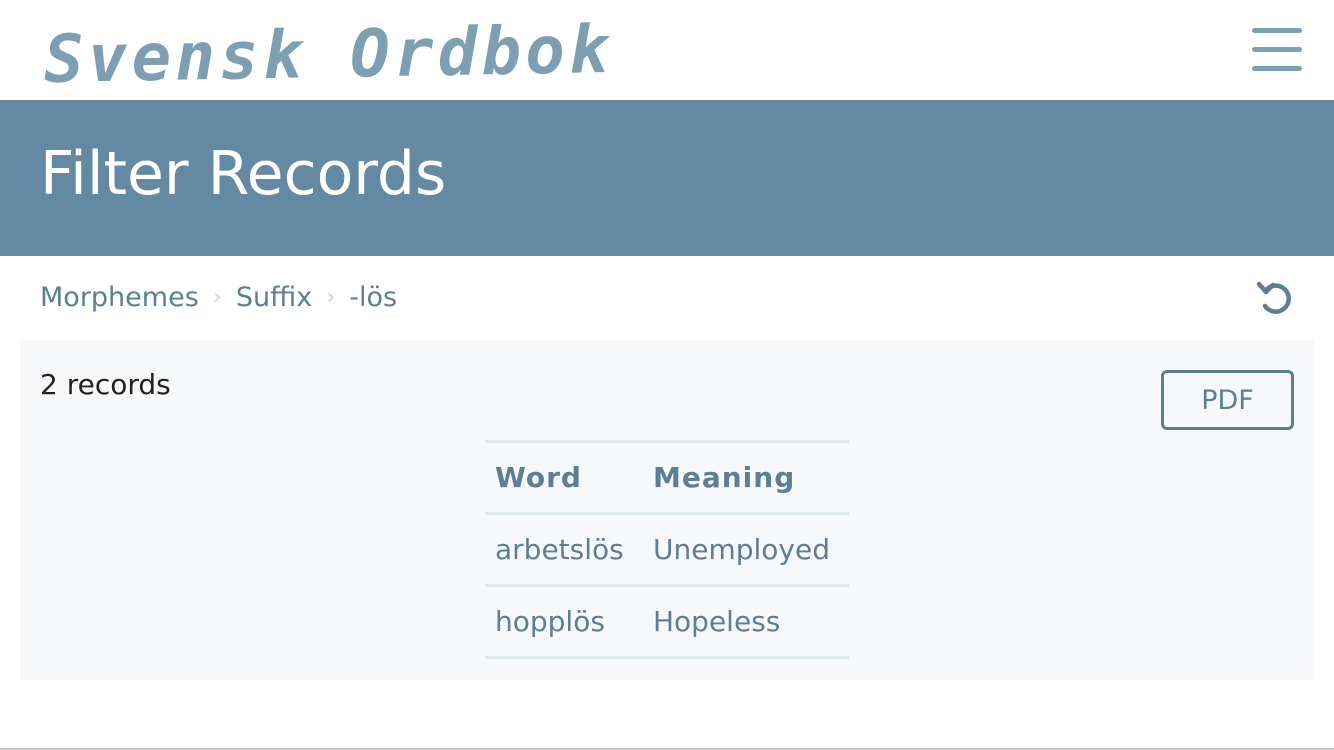 The height and width of the screenshot is (750, 1334). What do you see at coordinates (1277, 49) in the screenshot?
I see `menu-button` at bounding box center [1277, 49].